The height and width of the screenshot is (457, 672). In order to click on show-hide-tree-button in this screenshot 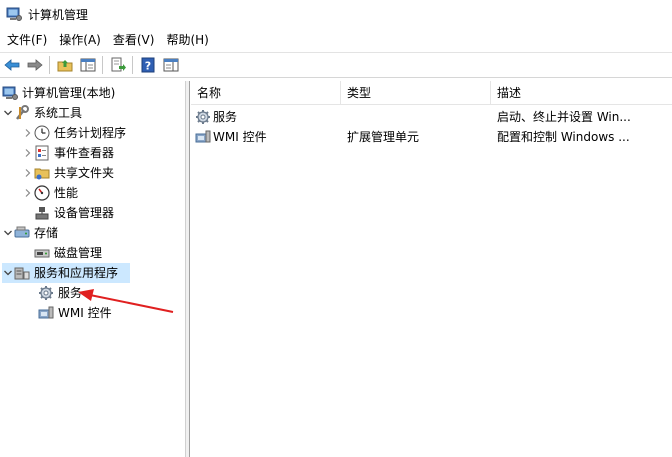, I will do `click(88, 65)`.